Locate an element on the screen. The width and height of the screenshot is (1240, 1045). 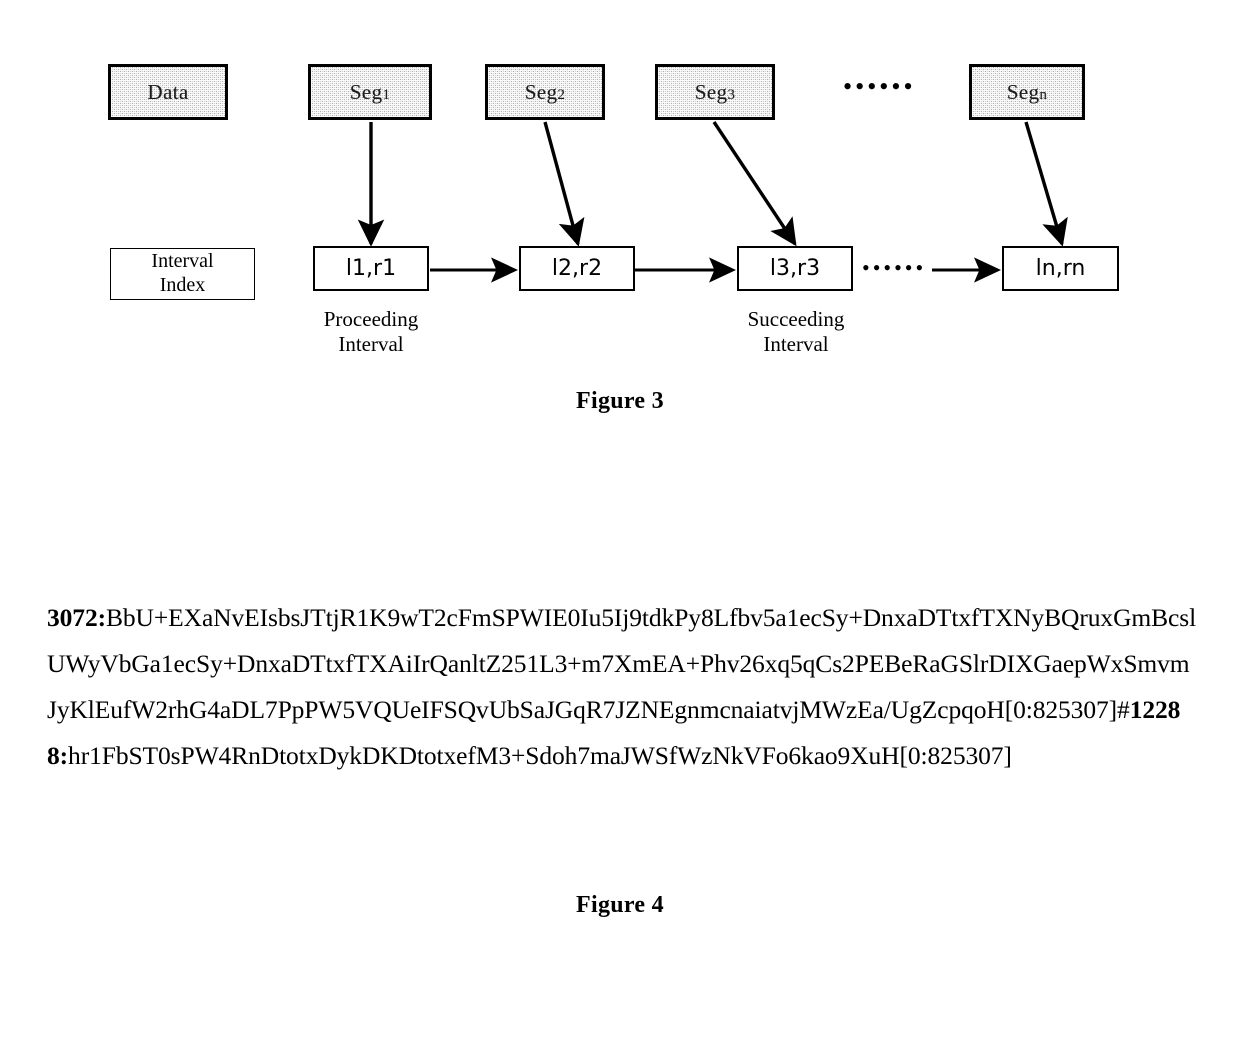
arrow-seg3-to-interval3 is located at coordinates (754, 184).